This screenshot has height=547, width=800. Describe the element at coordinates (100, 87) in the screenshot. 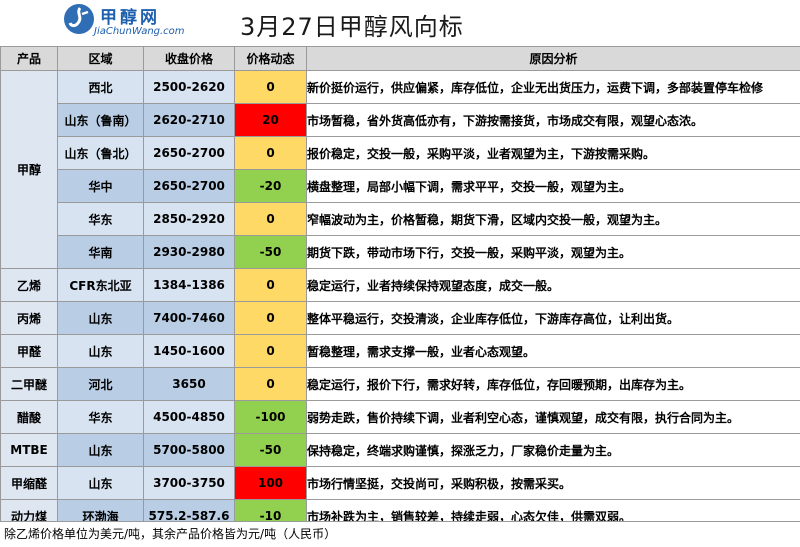

I see `region-cell: 西北` at that location.